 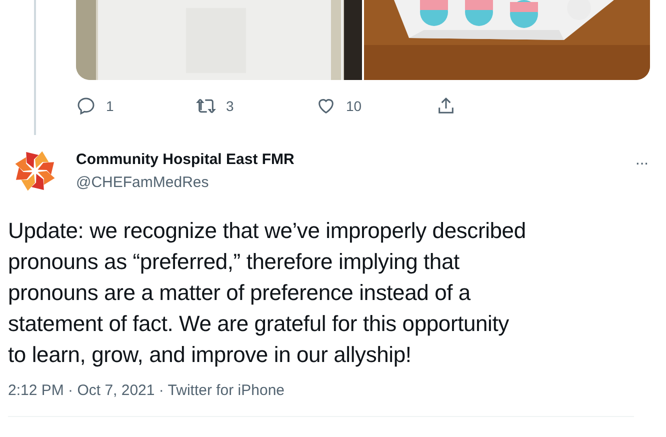 I want to click on author-name: Community Hospital East FMR, so click(x=185, y=159).